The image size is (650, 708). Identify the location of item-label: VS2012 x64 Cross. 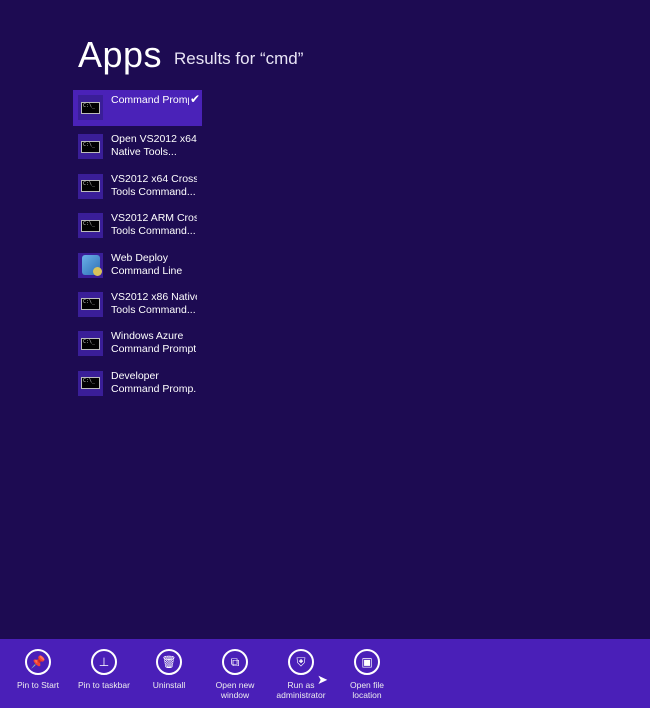
(154, 178).